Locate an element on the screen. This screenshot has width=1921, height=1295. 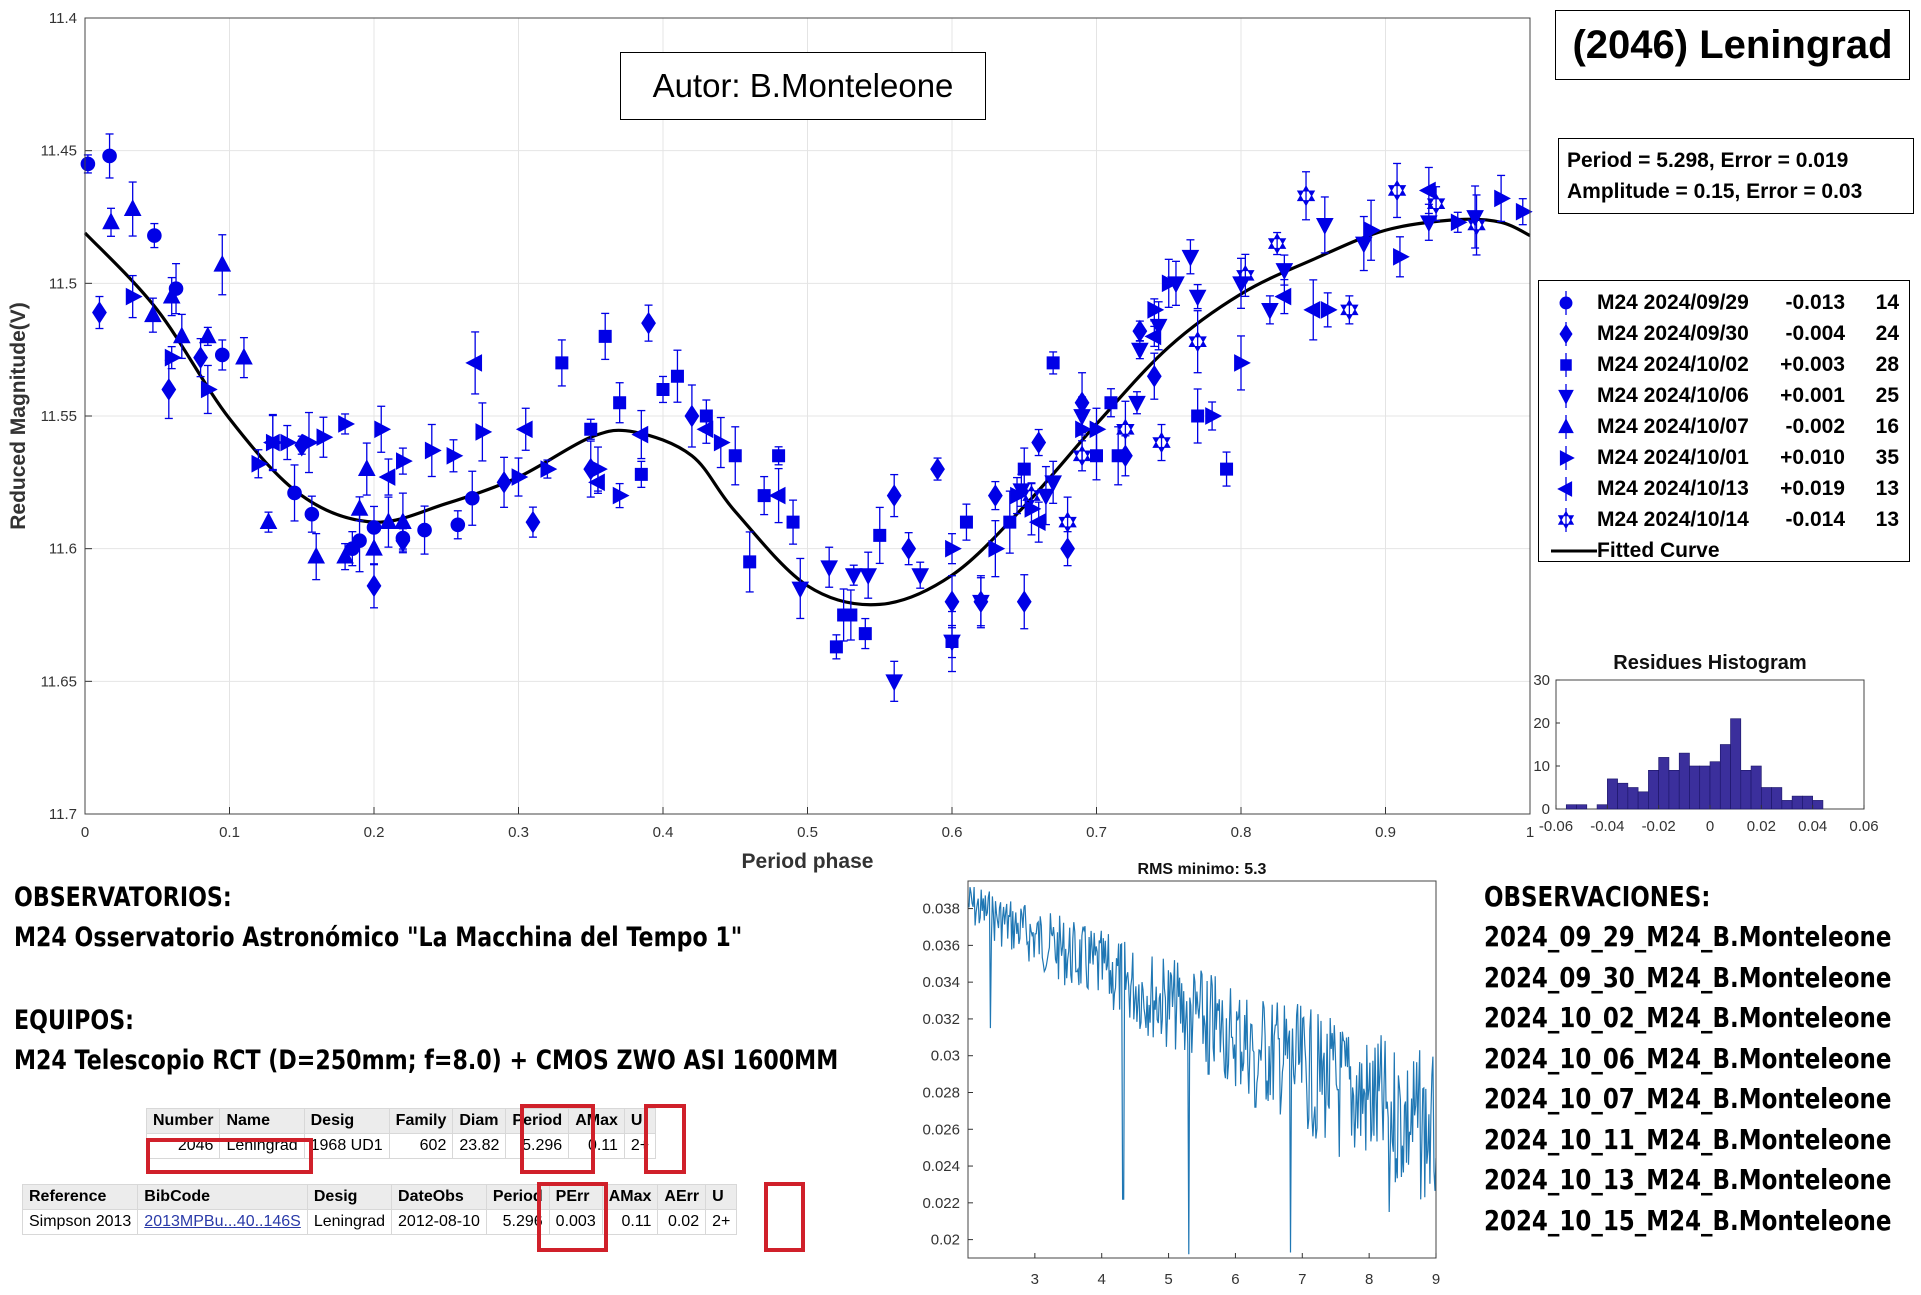
y-tick-label: 0.024 is located at coordinates (941, 1166).